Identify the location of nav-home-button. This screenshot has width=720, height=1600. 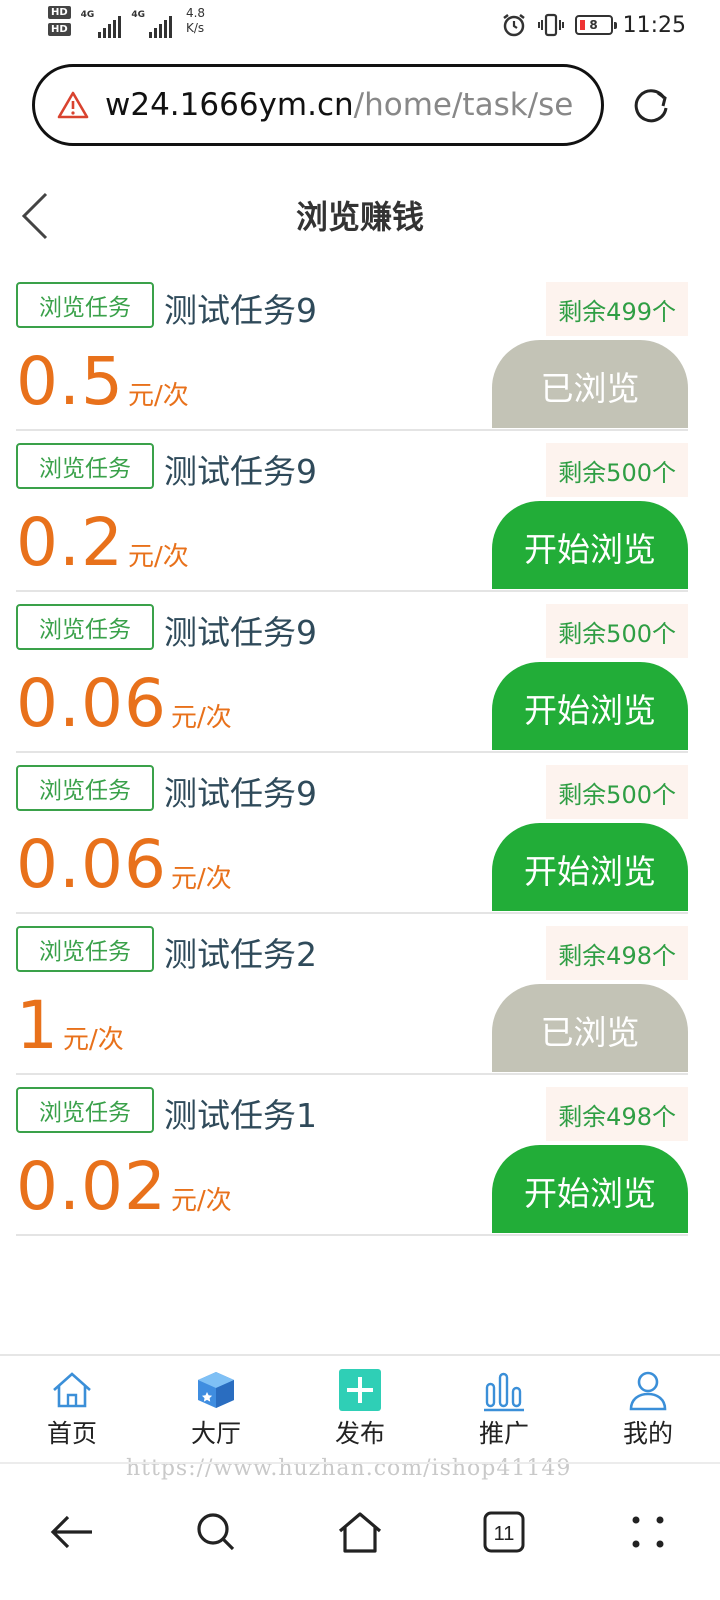
(360, 1532).